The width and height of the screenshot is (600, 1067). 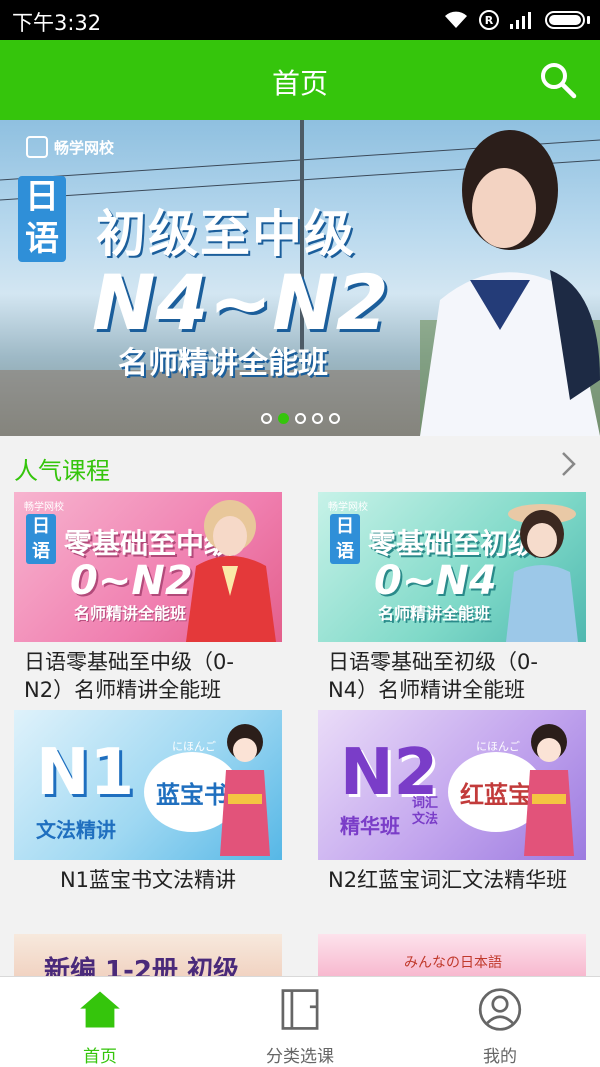 What do you see at coordinates (588, 20) in the screenshot?
I see `battery-tip` at bounding box center [588, 20].